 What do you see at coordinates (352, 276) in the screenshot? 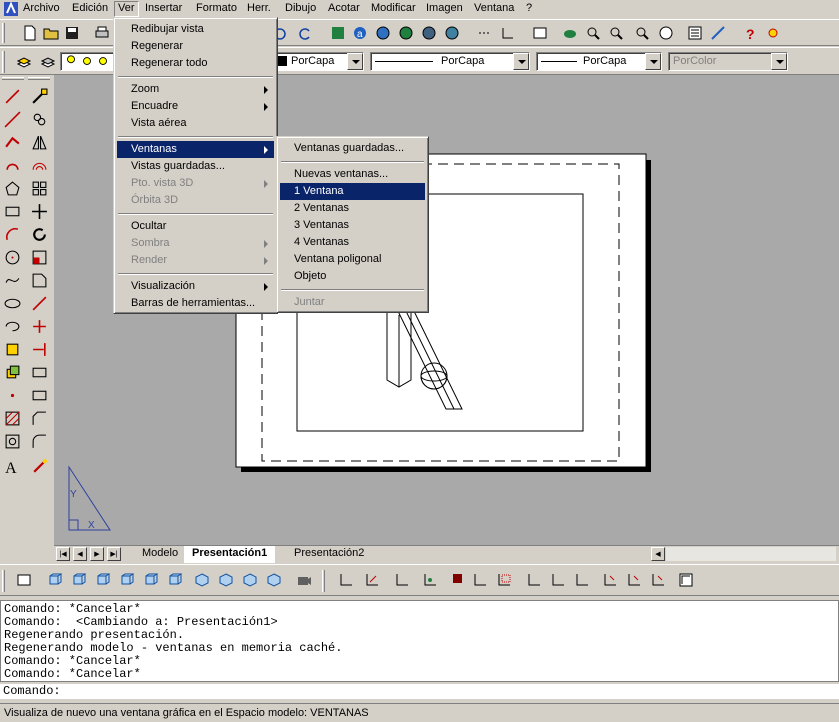
I see `menu-item-objeto: Objeto` at bounding box center [352, 276].